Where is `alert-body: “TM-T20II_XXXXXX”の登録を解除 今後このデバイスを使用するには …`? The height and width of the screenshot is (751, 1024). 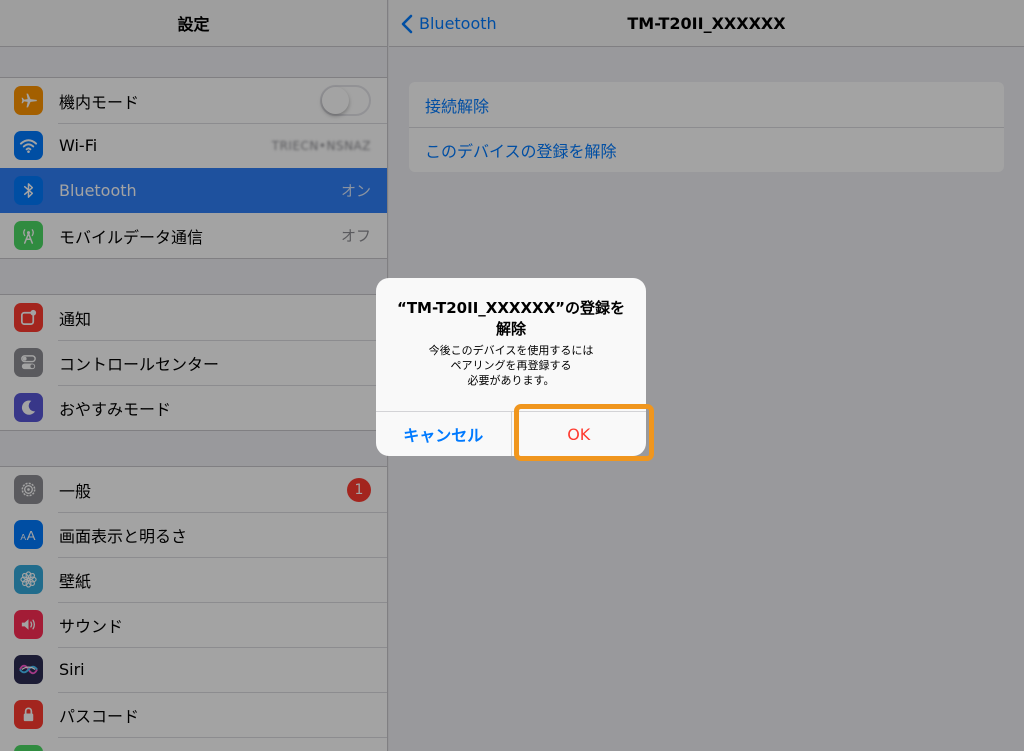 alert-body: “TM-T20II_XXXXXX”の登録を解除 今後このデバイスを使用するには … is located at coordinates (511, 344).